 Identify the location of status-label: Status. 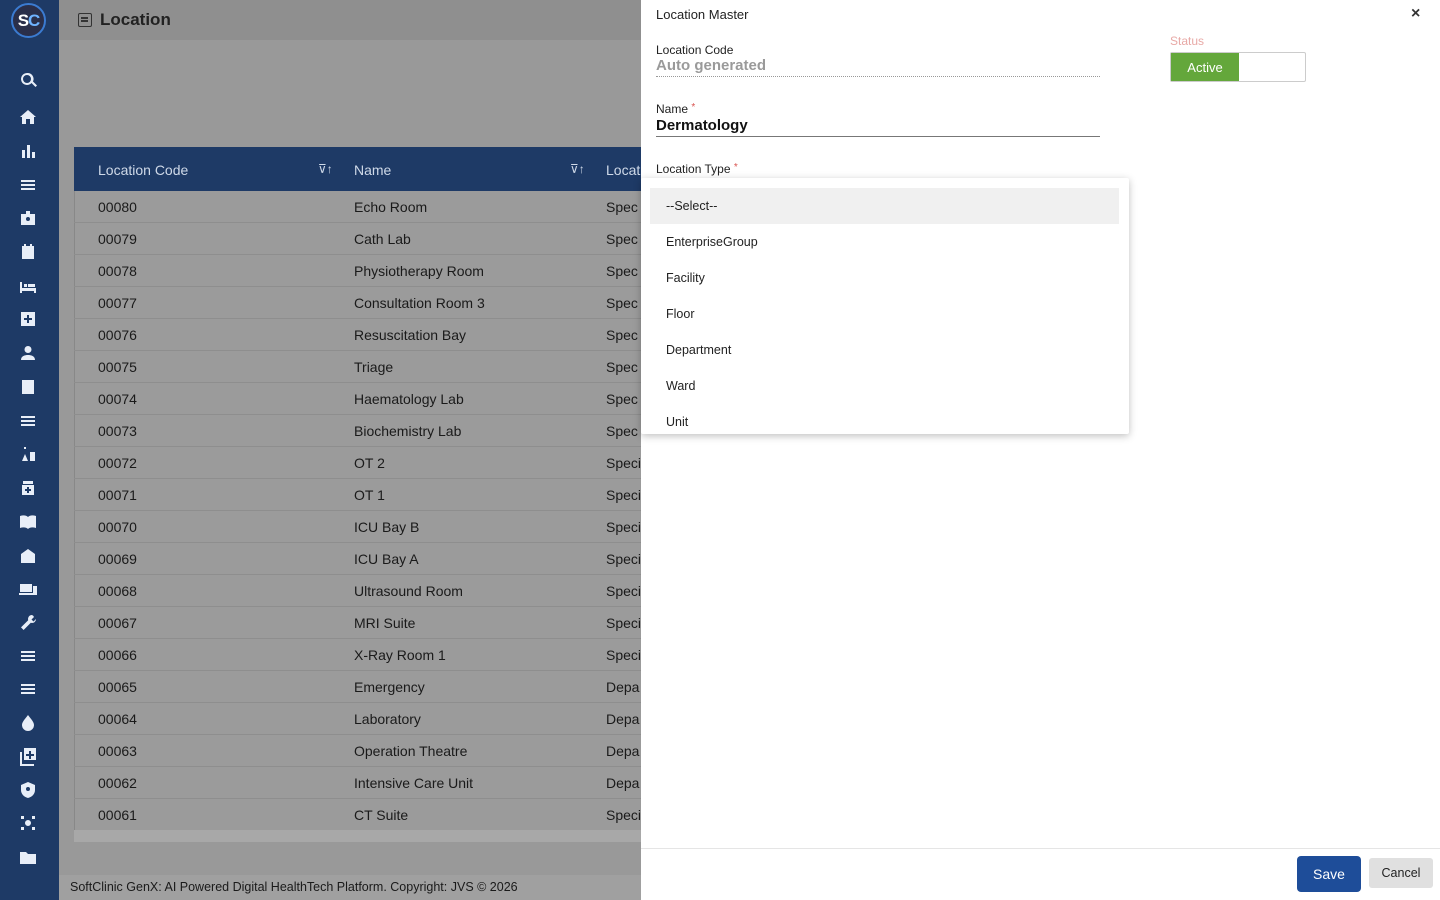
(1187, 41).